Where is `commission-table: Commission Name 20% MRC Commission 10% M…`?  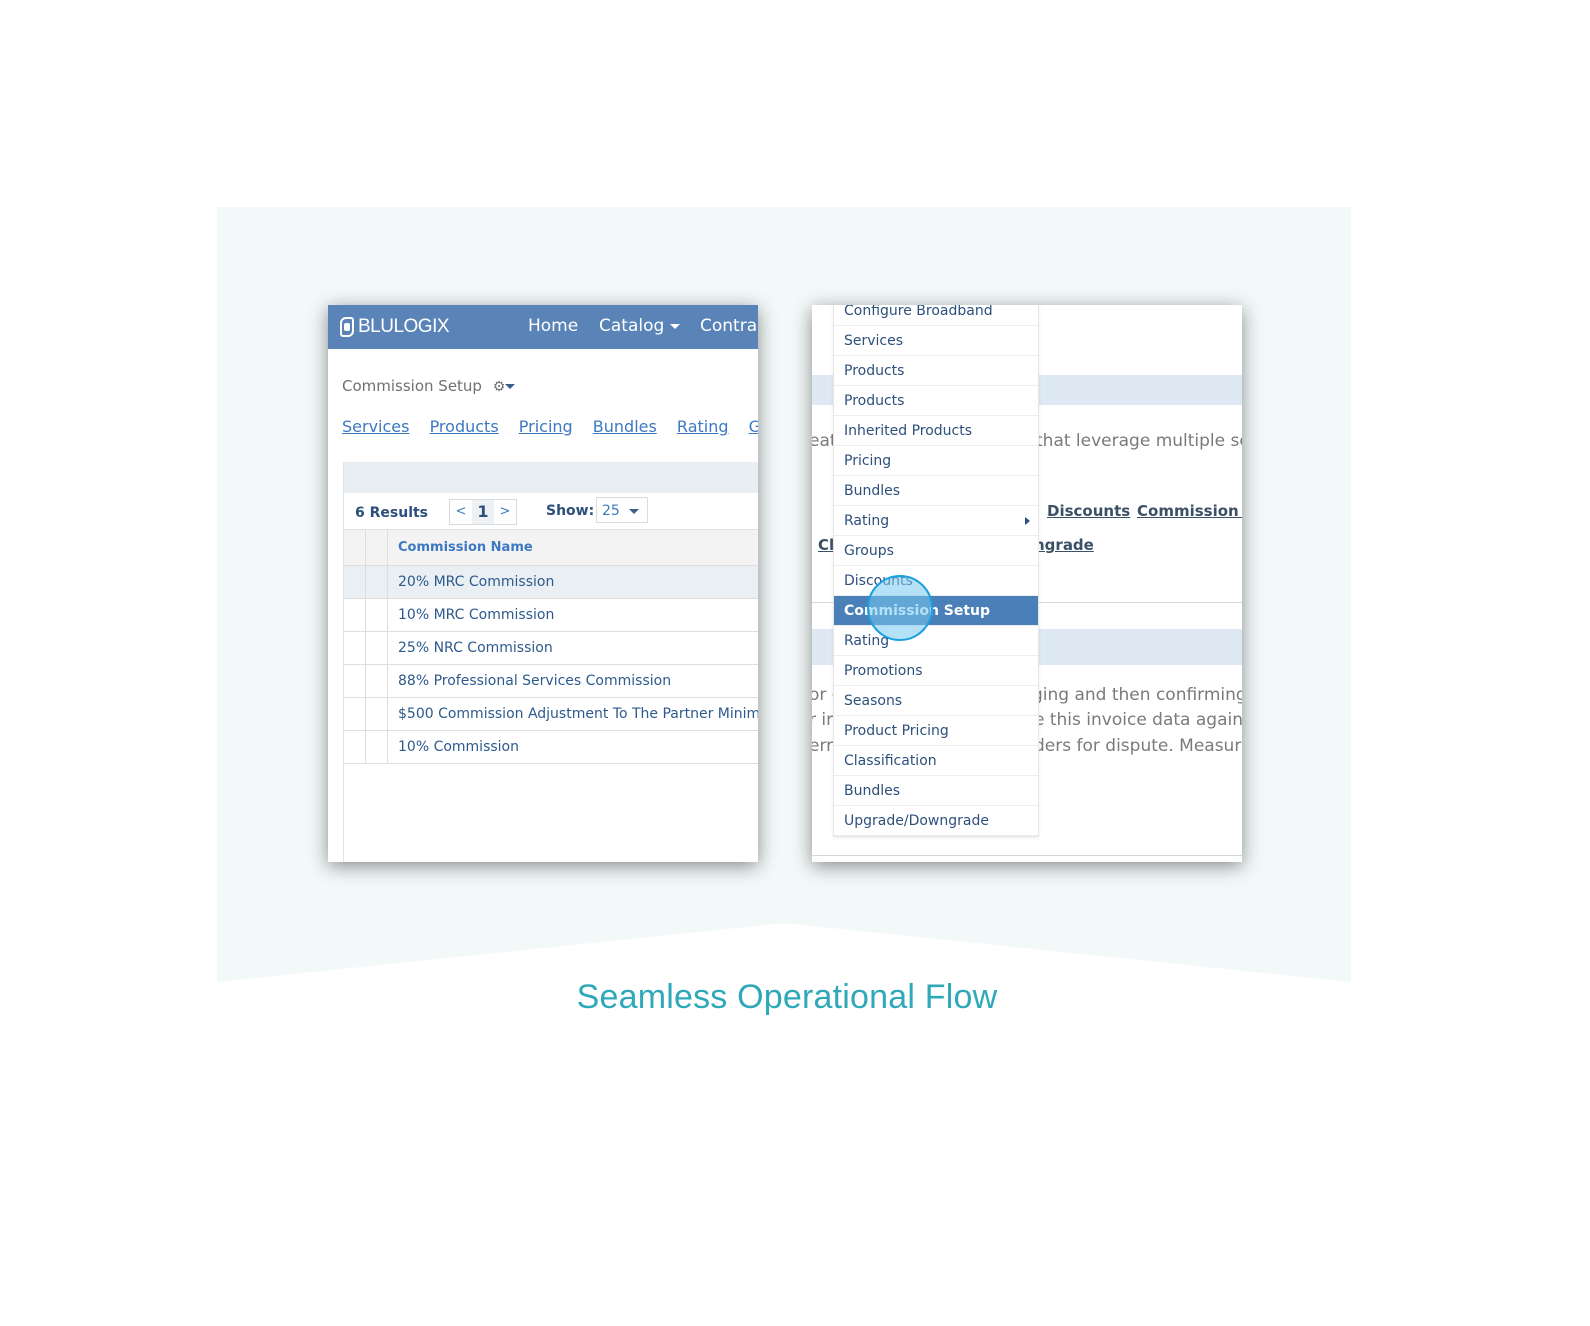 commission-table: Commission Name 20% MRC Commission 10% M… is located at coordinates (551, 647).